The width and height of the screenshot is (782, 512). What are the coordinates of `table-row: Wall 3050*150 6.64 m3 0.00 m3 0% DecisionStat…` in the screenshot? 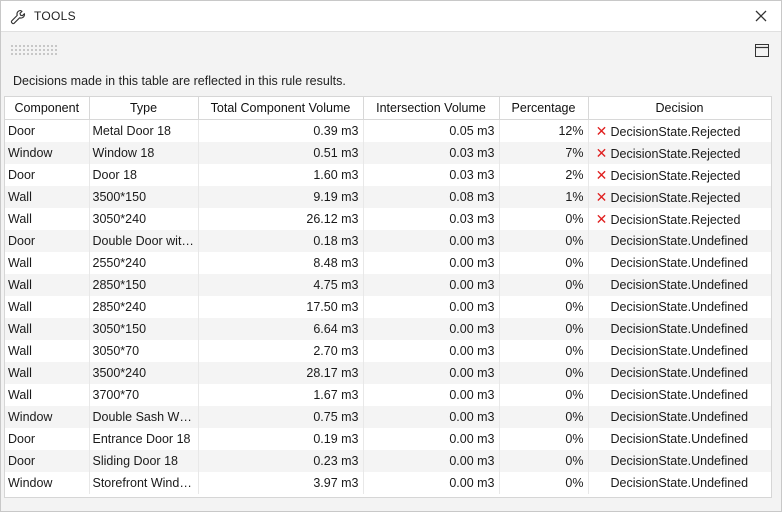 It's located at (388, 329).